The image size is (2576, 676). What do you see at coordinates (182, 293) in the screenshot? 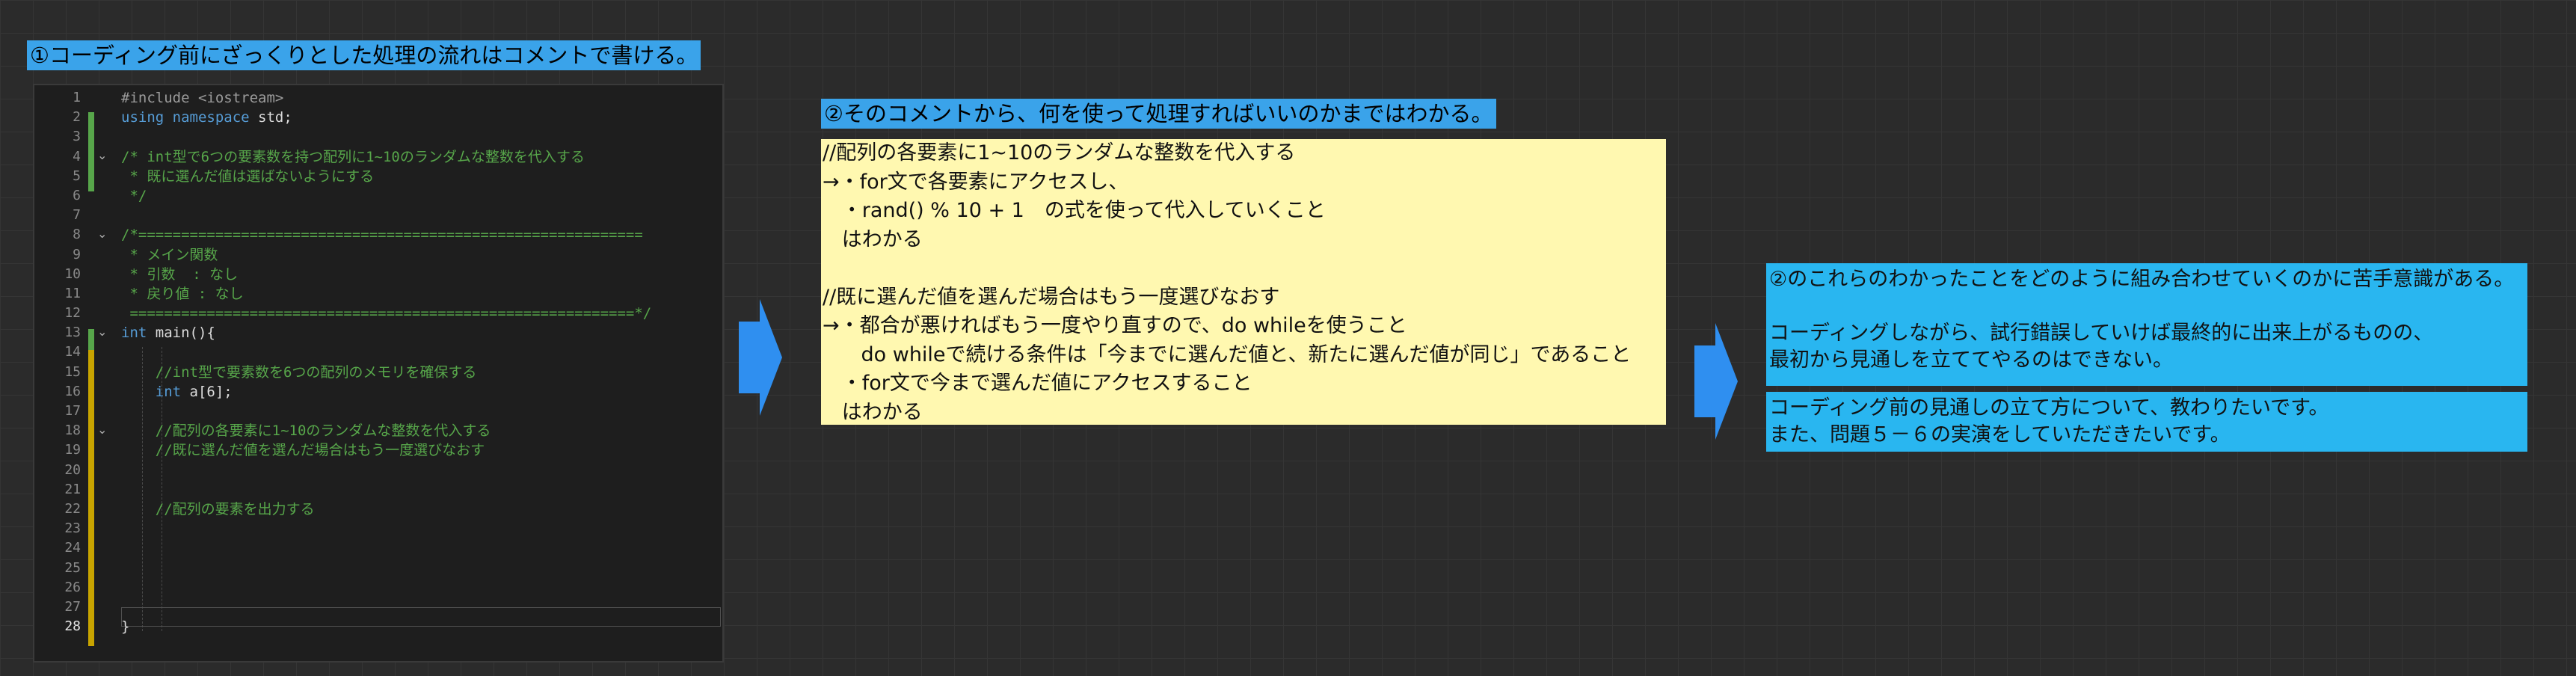
I see `code-comment: * 戻り値 : なし` at bounding box center [182, 293].